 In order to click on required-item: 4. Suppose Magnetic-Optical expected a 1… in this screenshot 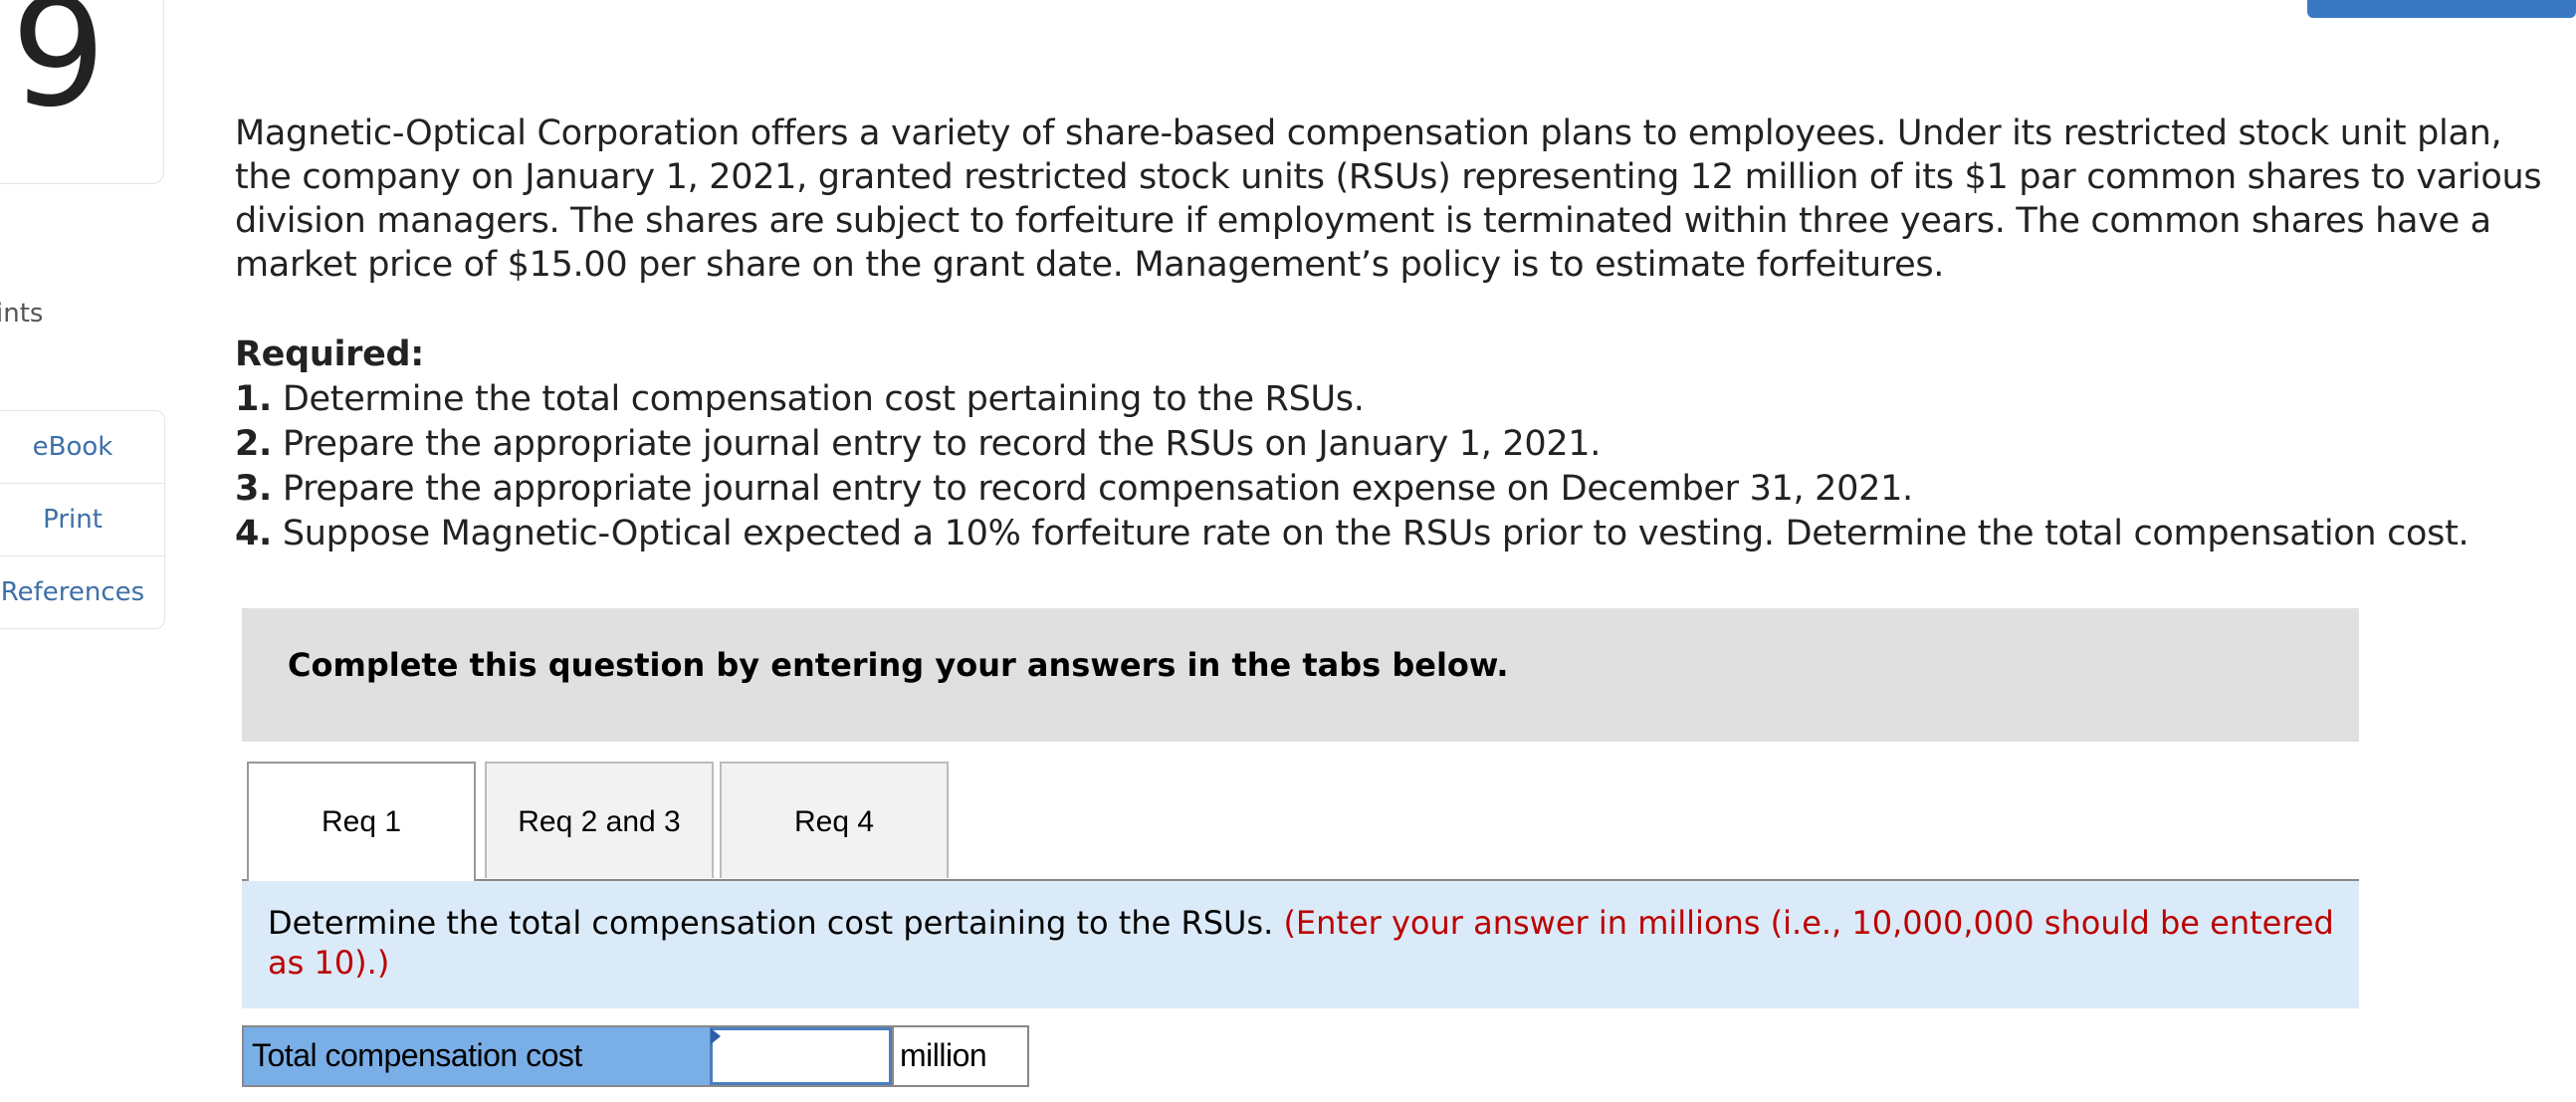, I will do `click(1352, 533)`.